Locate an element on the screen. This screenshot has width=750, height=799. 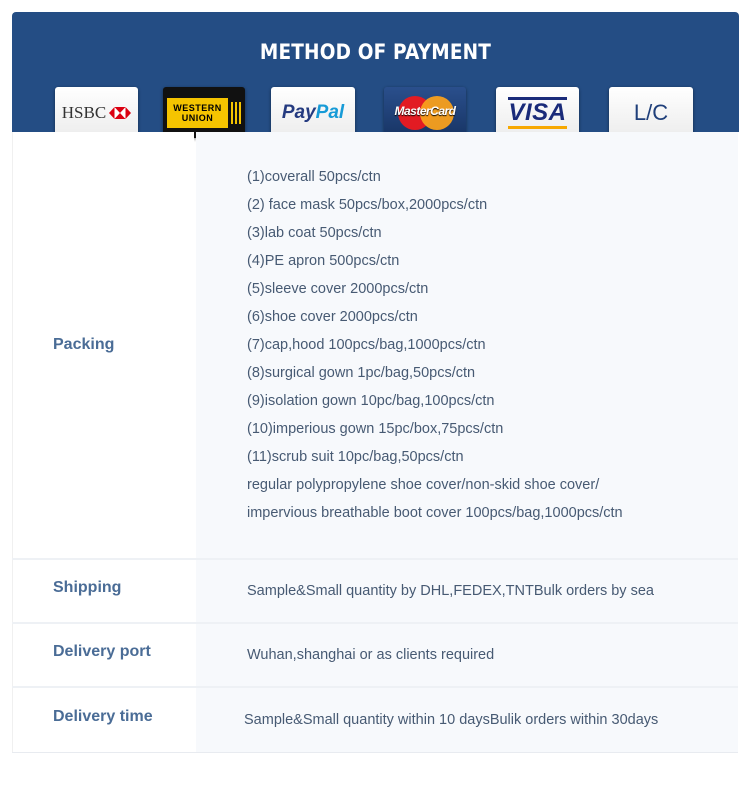
visa-label: VISA is located at coordinates (537, 112).